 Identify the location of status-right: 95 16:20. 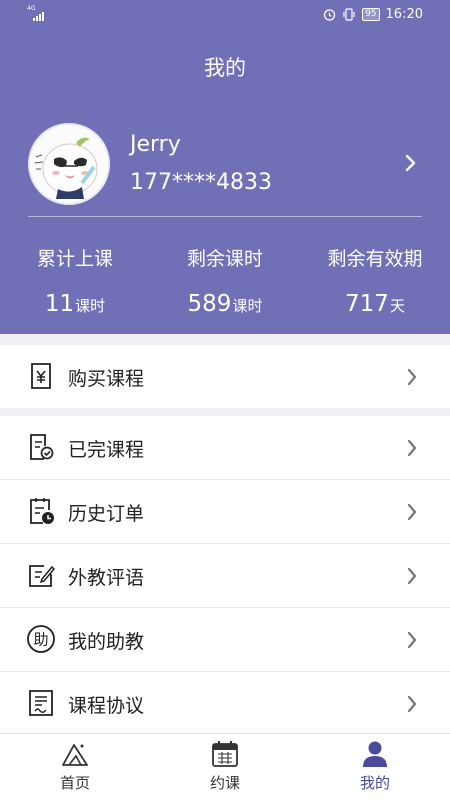
(373, 14).